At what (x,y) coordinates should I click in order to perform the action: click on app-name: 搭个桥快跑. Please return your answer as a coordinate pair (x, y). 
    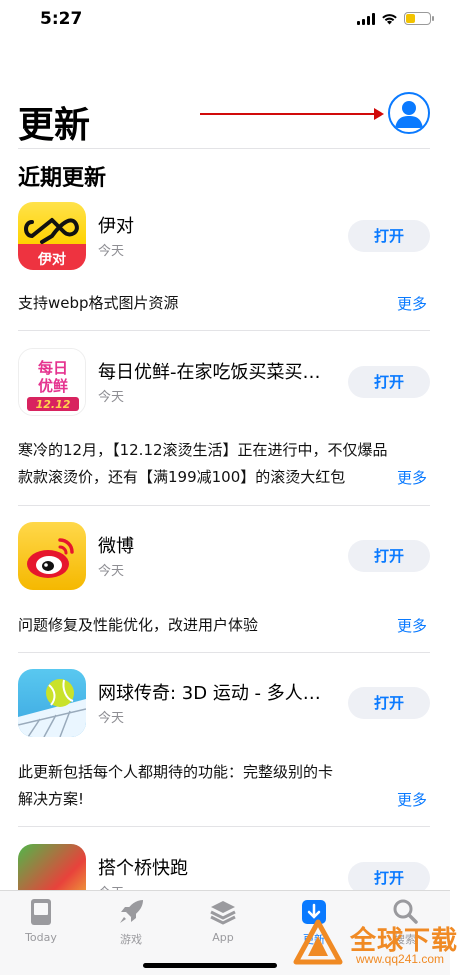
    Looking at the image, I should click on (143, 868).